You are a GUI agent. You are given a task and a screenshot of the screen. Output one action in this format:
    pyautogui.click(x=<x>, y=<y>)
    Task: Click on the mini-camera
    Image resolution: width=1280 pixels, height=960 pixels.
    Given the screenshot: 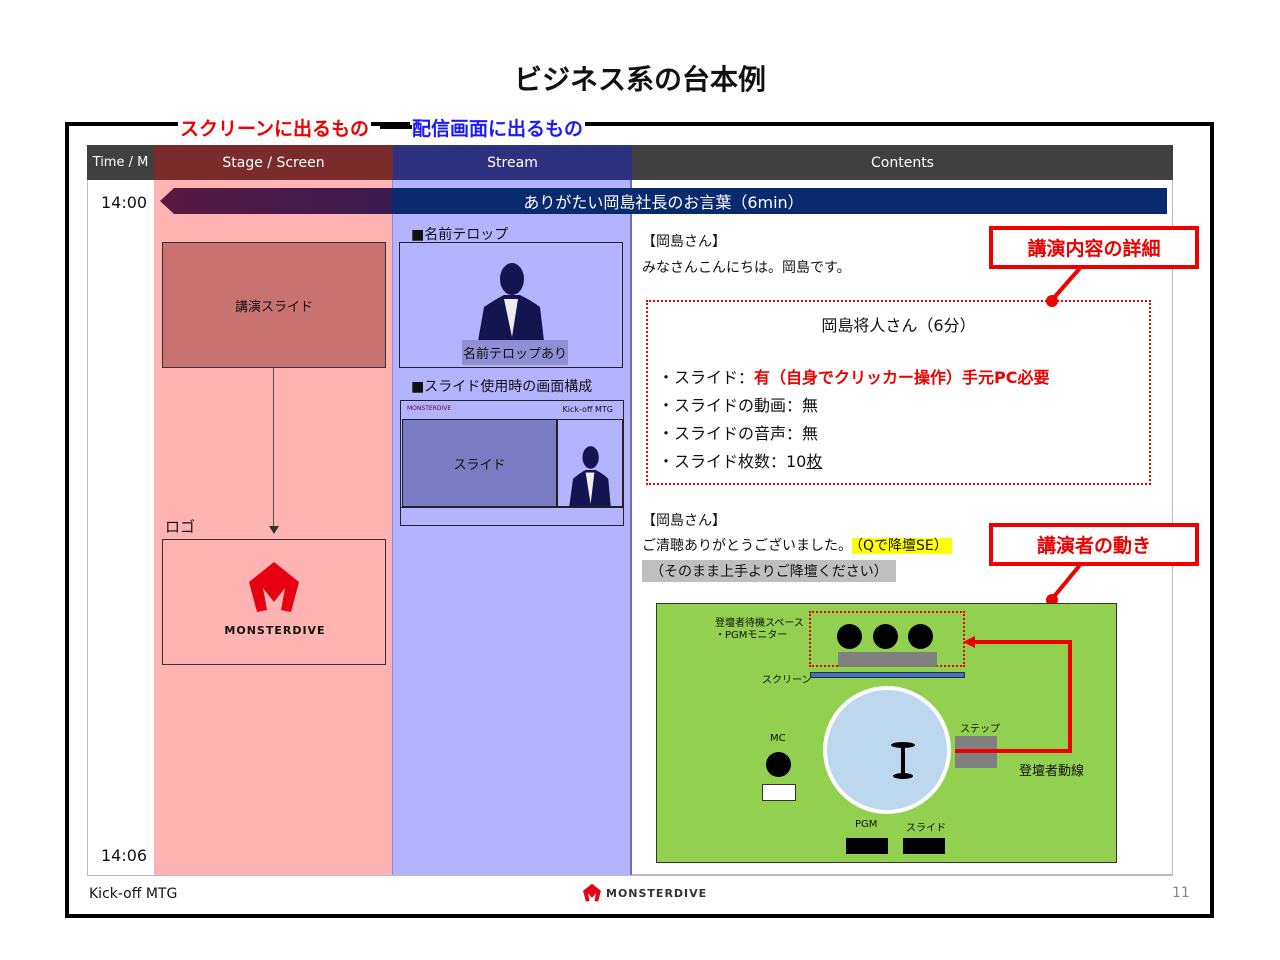 What is the action you would take?
    pyautogui.click(x=590, y=463)
    